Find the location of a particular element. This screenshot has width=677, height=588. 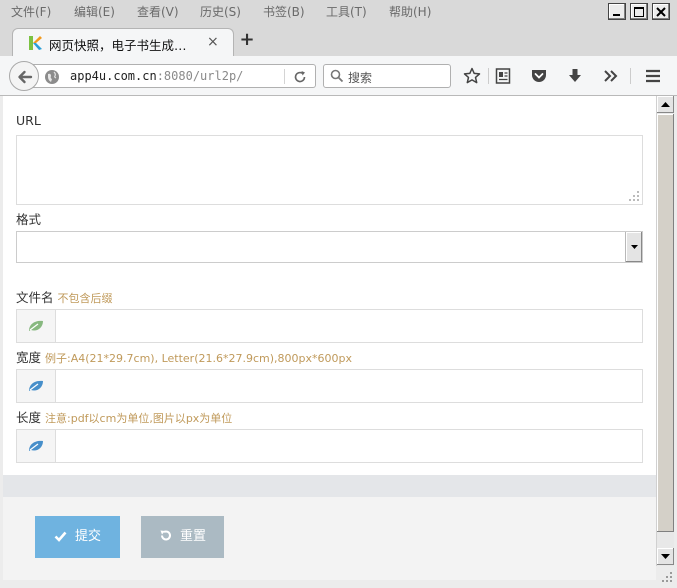

format-select is located at coordinates (329, 247).